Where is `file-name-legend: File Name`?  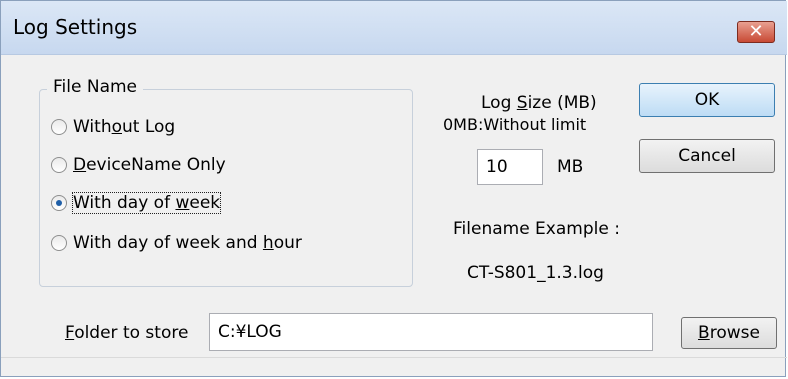 file-name-legend: File Name is located at coordinates (95, 87).